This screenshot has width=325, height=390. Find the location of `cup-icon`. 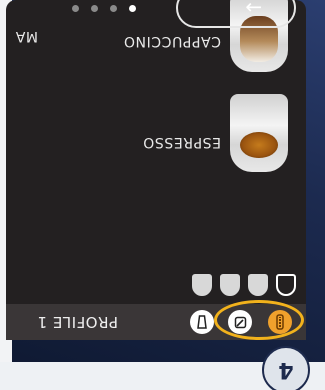

cup-icon is located at coordinates (202, 322).